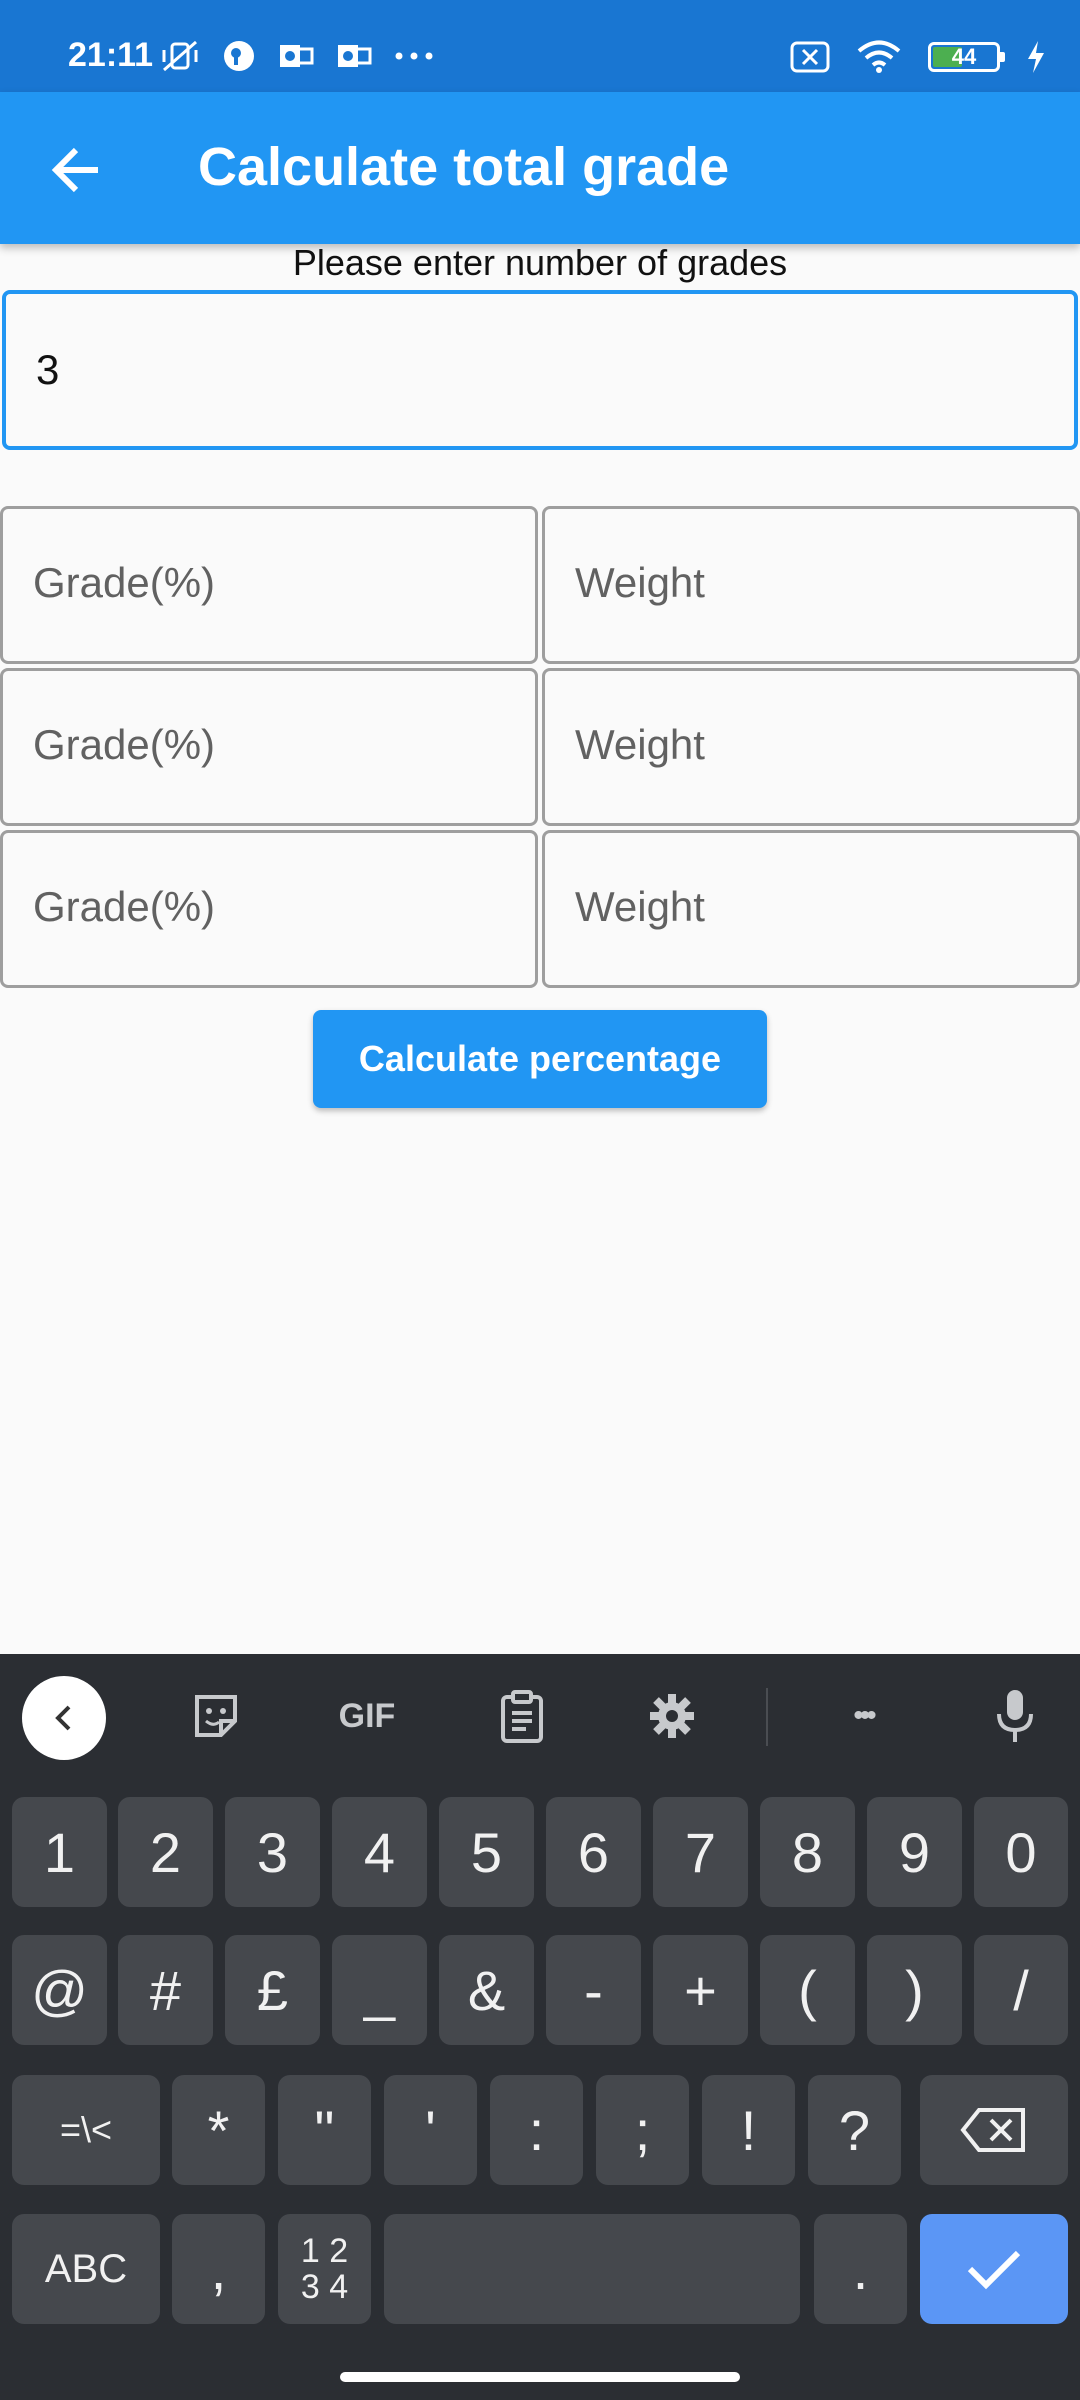 This screenshot has height=2400, width=1080. I want to click on key-symbol: _, so click(379, 1990).